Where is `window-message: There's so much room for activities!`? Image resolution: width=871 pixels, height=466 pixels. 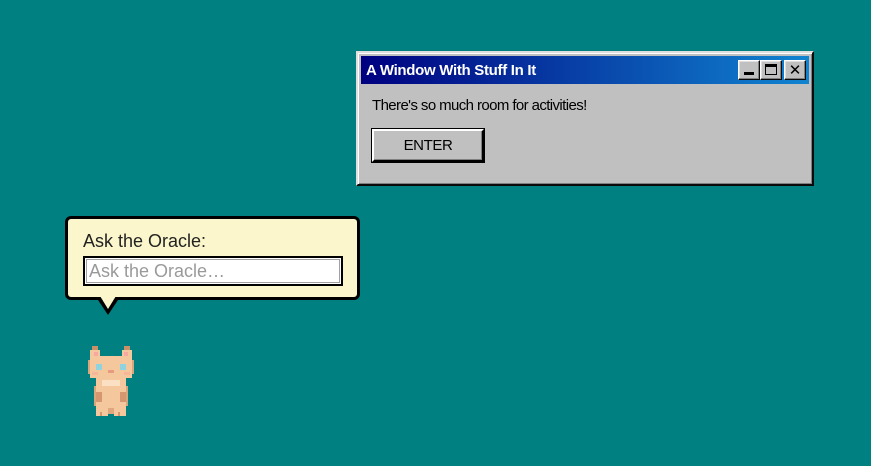
window-message: There's so much room for activities! is located at coordinates (479, 105).